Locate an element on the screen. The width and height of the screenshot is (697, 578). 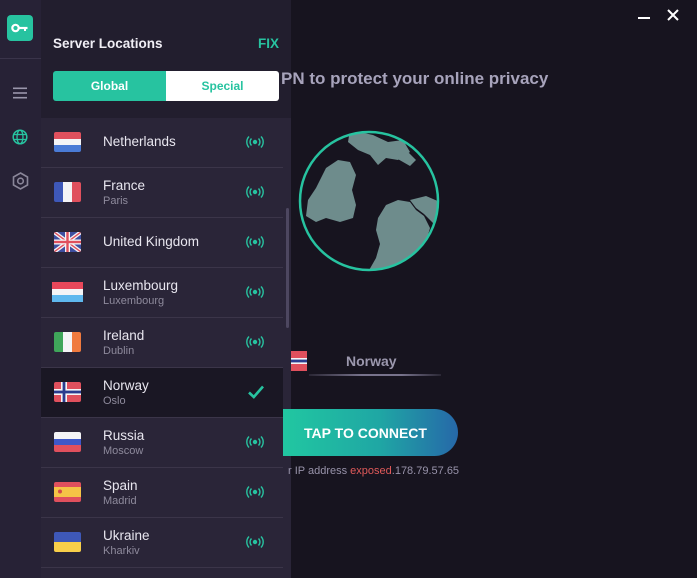
checkmark-icon is located at coordinates (256, 392).